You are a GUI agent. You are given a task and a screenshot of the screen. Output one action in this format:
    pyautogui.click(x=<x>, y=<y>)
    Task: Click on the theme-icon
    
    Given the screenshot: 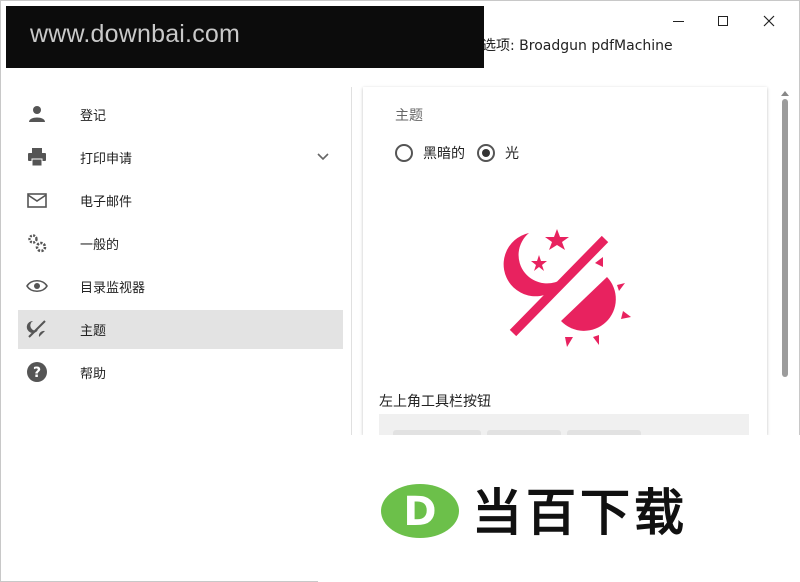 What is the action you would take?
    pyautogui.click(x=36, y=329)
    